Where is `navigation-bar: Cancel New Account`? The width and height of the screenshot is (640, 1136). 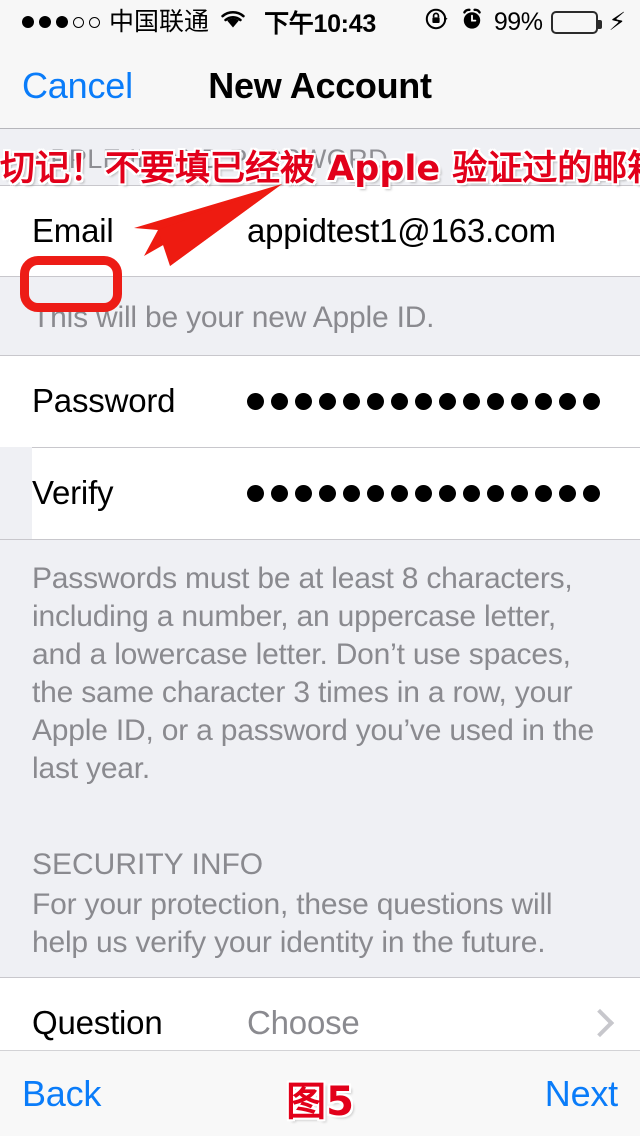 navigation-bar: Cancel New Account is located at coordinates (320, 86).